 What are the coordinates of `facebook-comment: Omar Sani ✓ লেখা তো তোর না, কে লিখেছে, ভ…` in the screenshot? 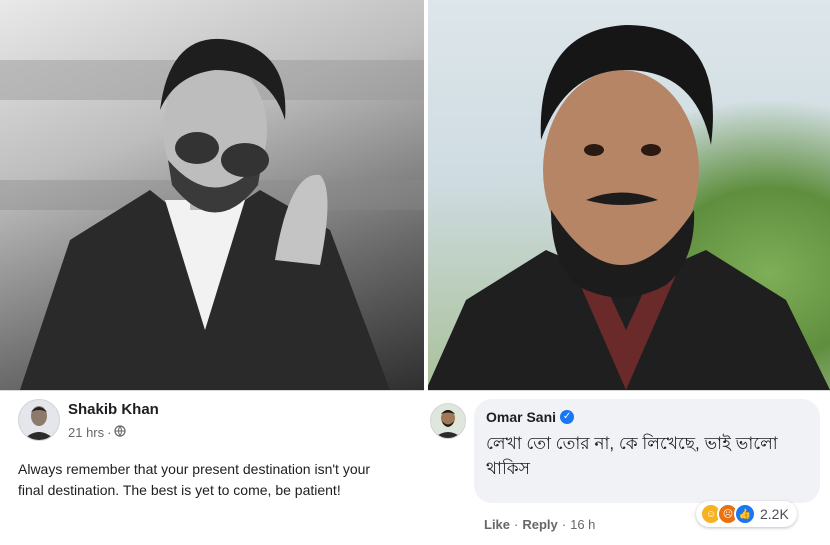 It's located at (629, 467).